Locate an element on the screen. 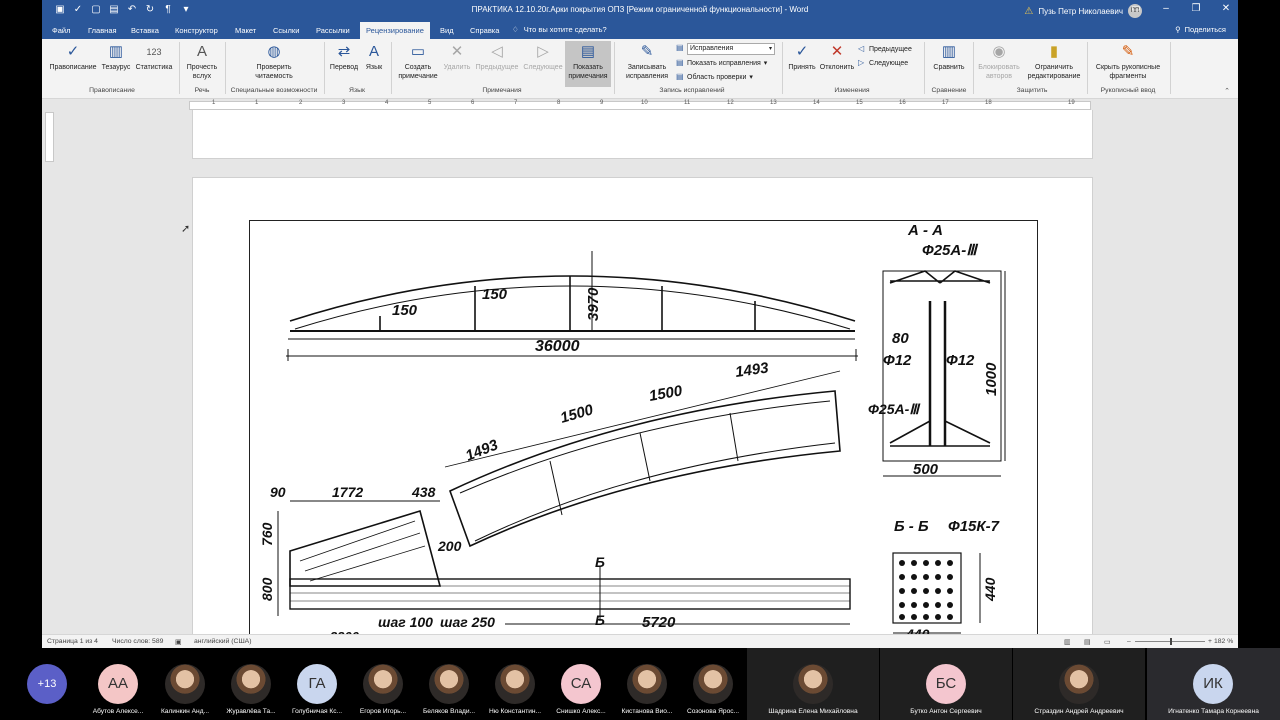 Image resolution: width=1280 pixels, height=720 pixels. tab-help: Справка is located at coordinates (484, 30).